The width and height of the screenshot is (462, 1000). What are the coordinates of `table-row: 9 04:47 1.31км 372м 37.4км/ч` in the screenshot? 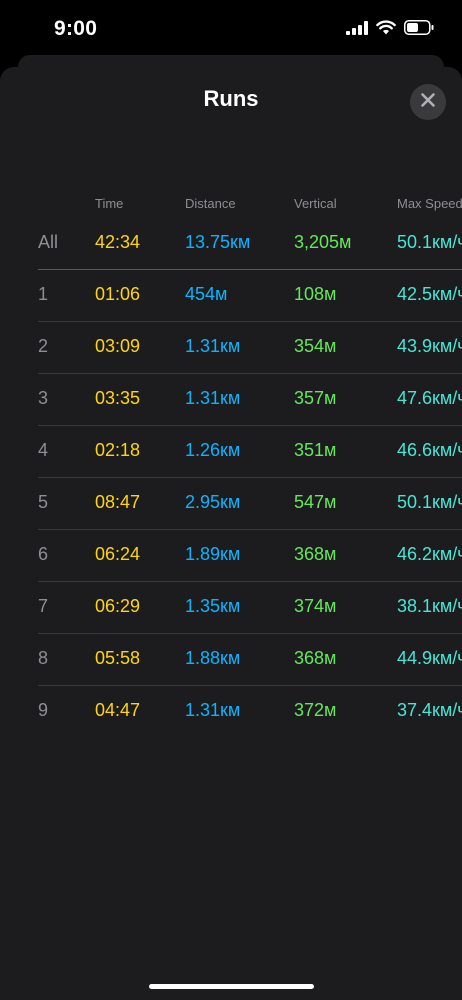 It's located at (250, 712).